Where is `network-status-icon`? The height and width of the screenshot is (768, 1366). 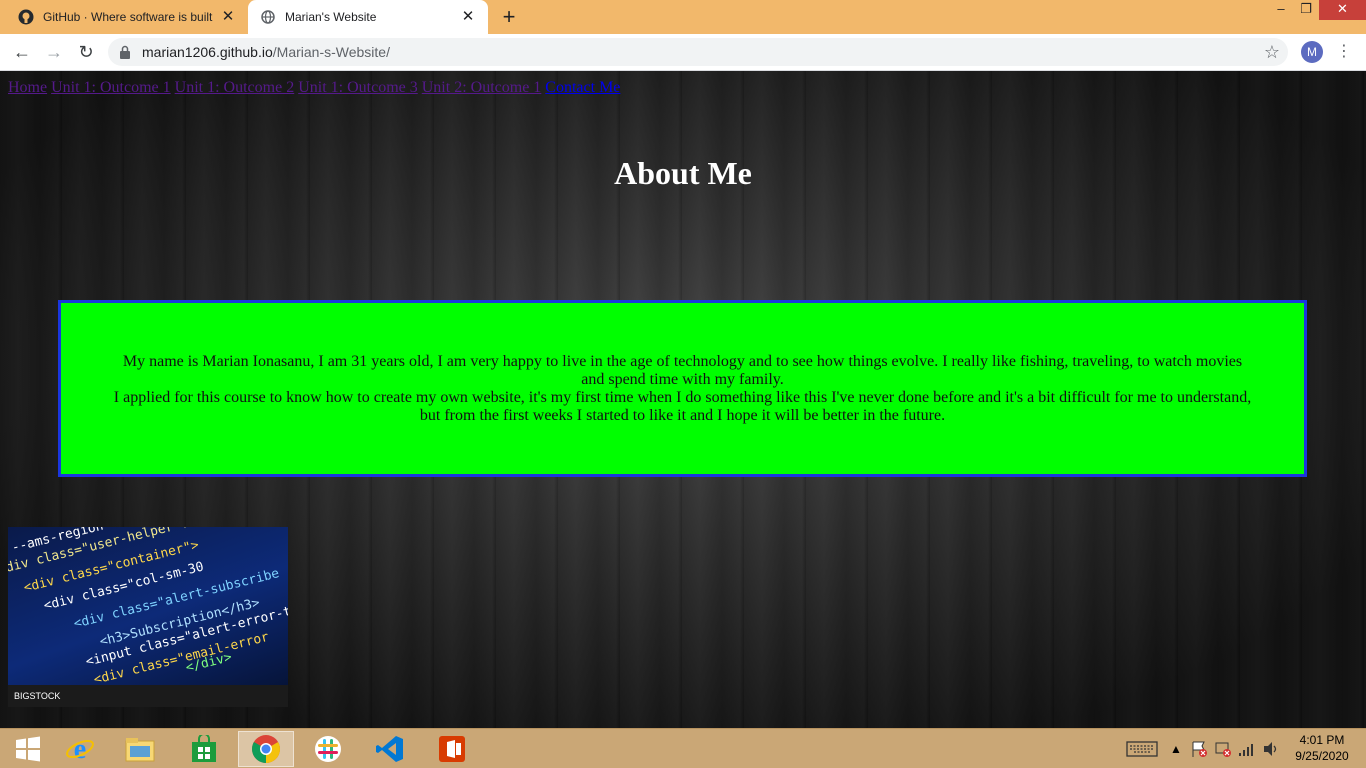
network-status-icon is located at coordinates (1223, 748).